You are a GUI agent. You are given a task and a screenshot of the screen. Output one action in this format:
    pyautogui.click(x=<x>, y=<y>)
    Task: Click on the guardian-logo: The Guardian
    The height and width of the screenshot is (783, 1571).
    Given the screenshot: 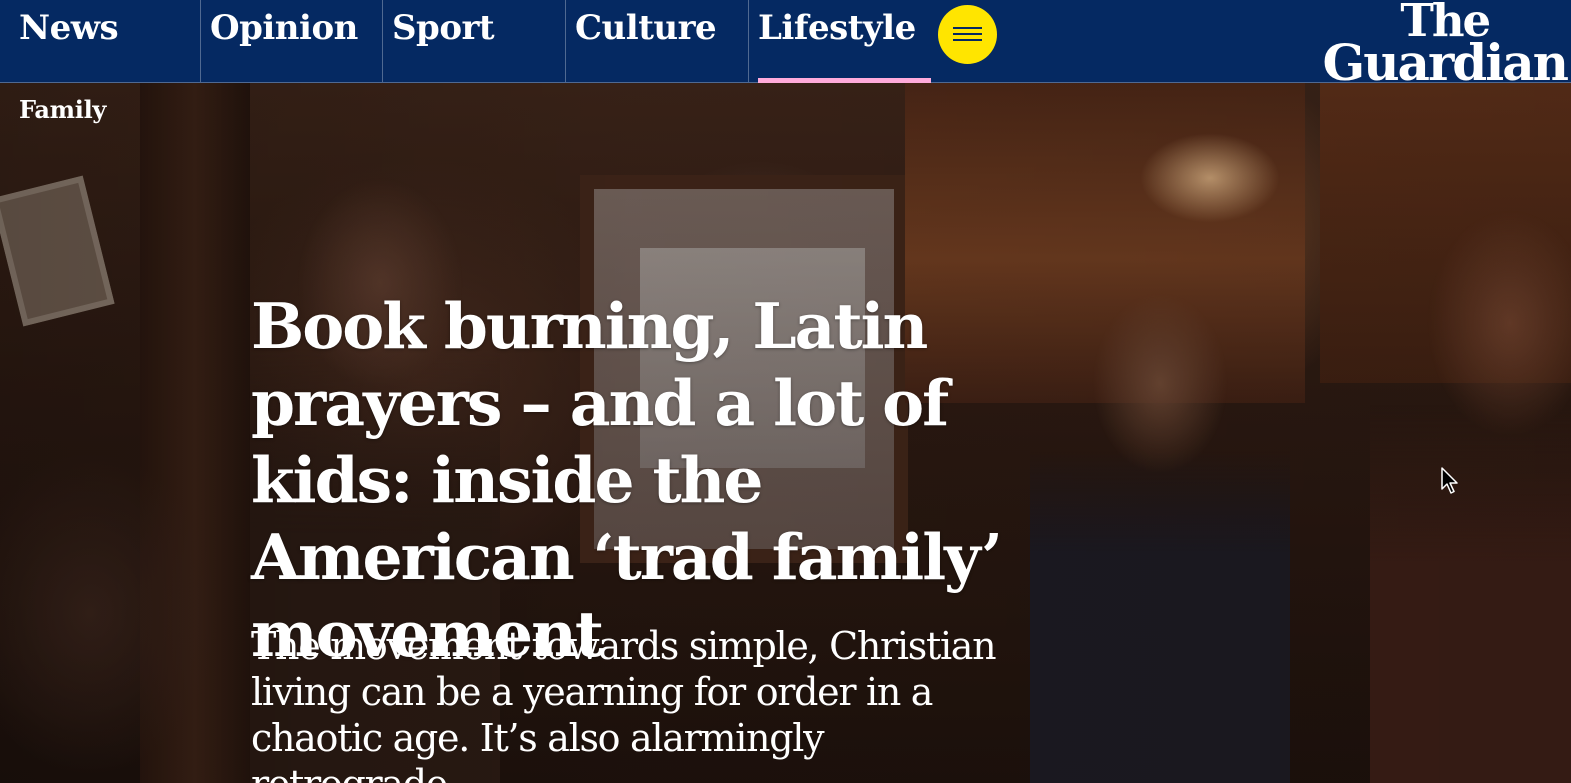 What is the action you would take?
    pyautogui.click(x=1445, y=46)
    